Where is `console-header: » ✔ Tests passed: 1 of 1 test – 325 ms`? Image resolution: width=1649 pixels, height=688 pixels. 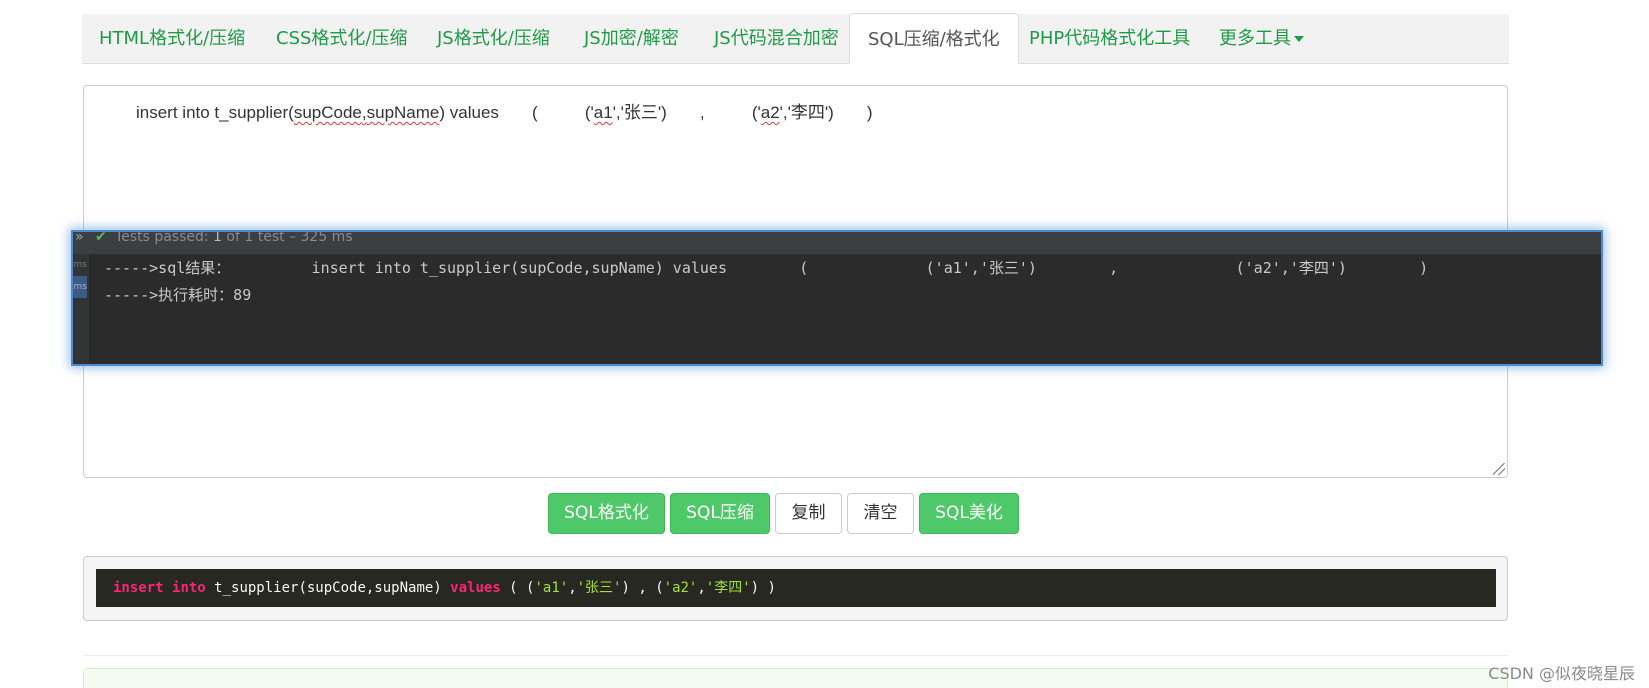
console-header: » ✔ Tests passed: 1 of 1 test – 325 ms is located at coordinates (837, 243).